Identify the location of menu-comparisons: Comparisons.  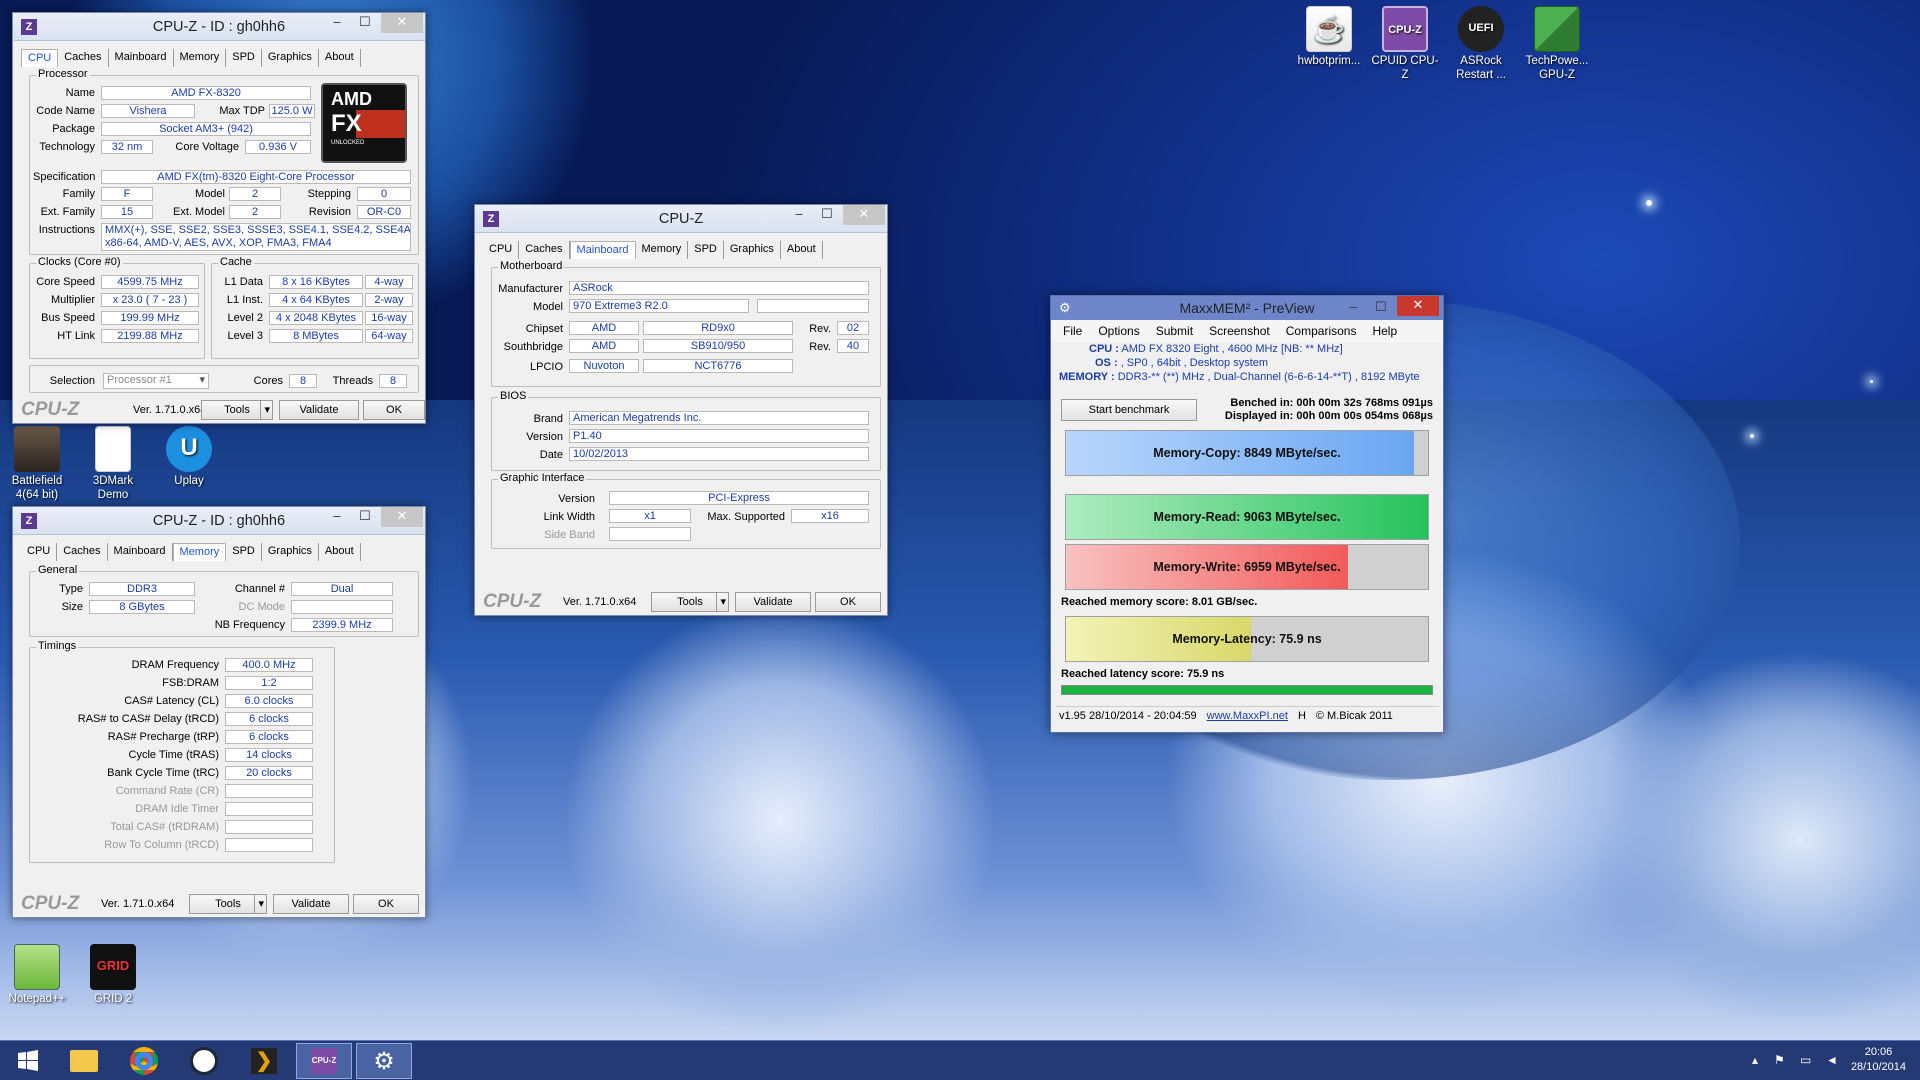
(1321, 331).